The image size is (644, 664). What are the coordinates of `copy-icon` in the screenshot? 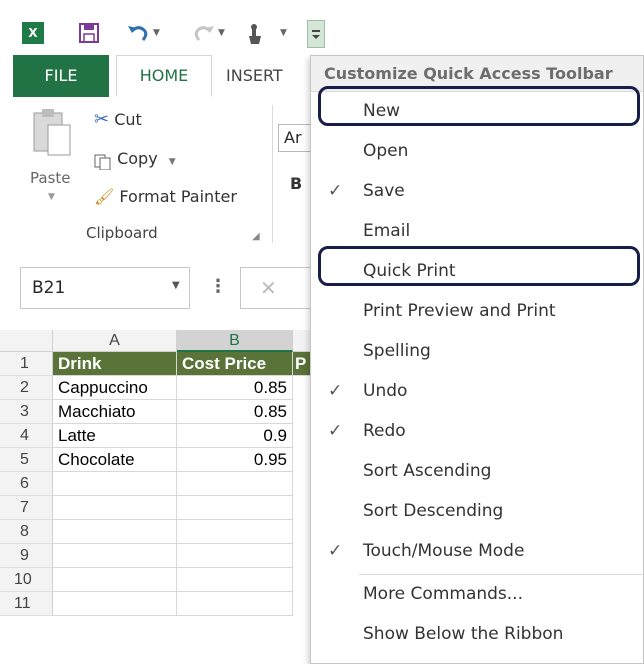 It's located at (103, 161).